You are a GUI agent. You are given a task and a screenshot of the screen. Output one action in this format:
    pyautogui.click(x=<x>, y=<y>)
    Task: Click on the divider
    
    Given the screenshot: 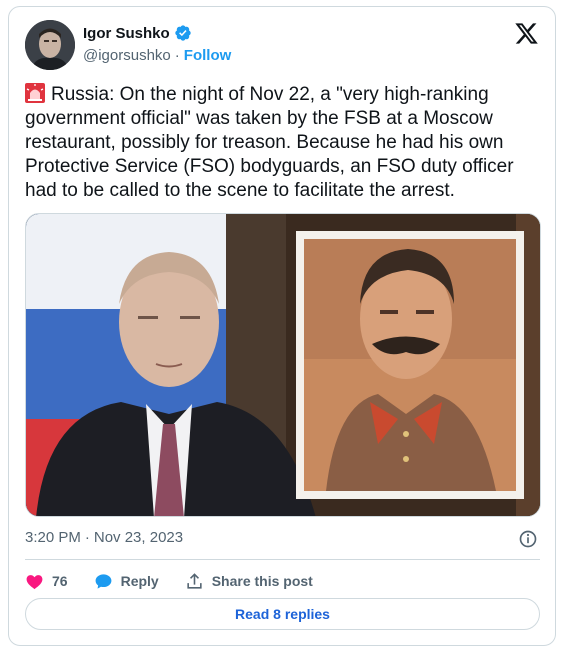 What is the action you would take?
    pyautogui.click(x=282, y=559)
    